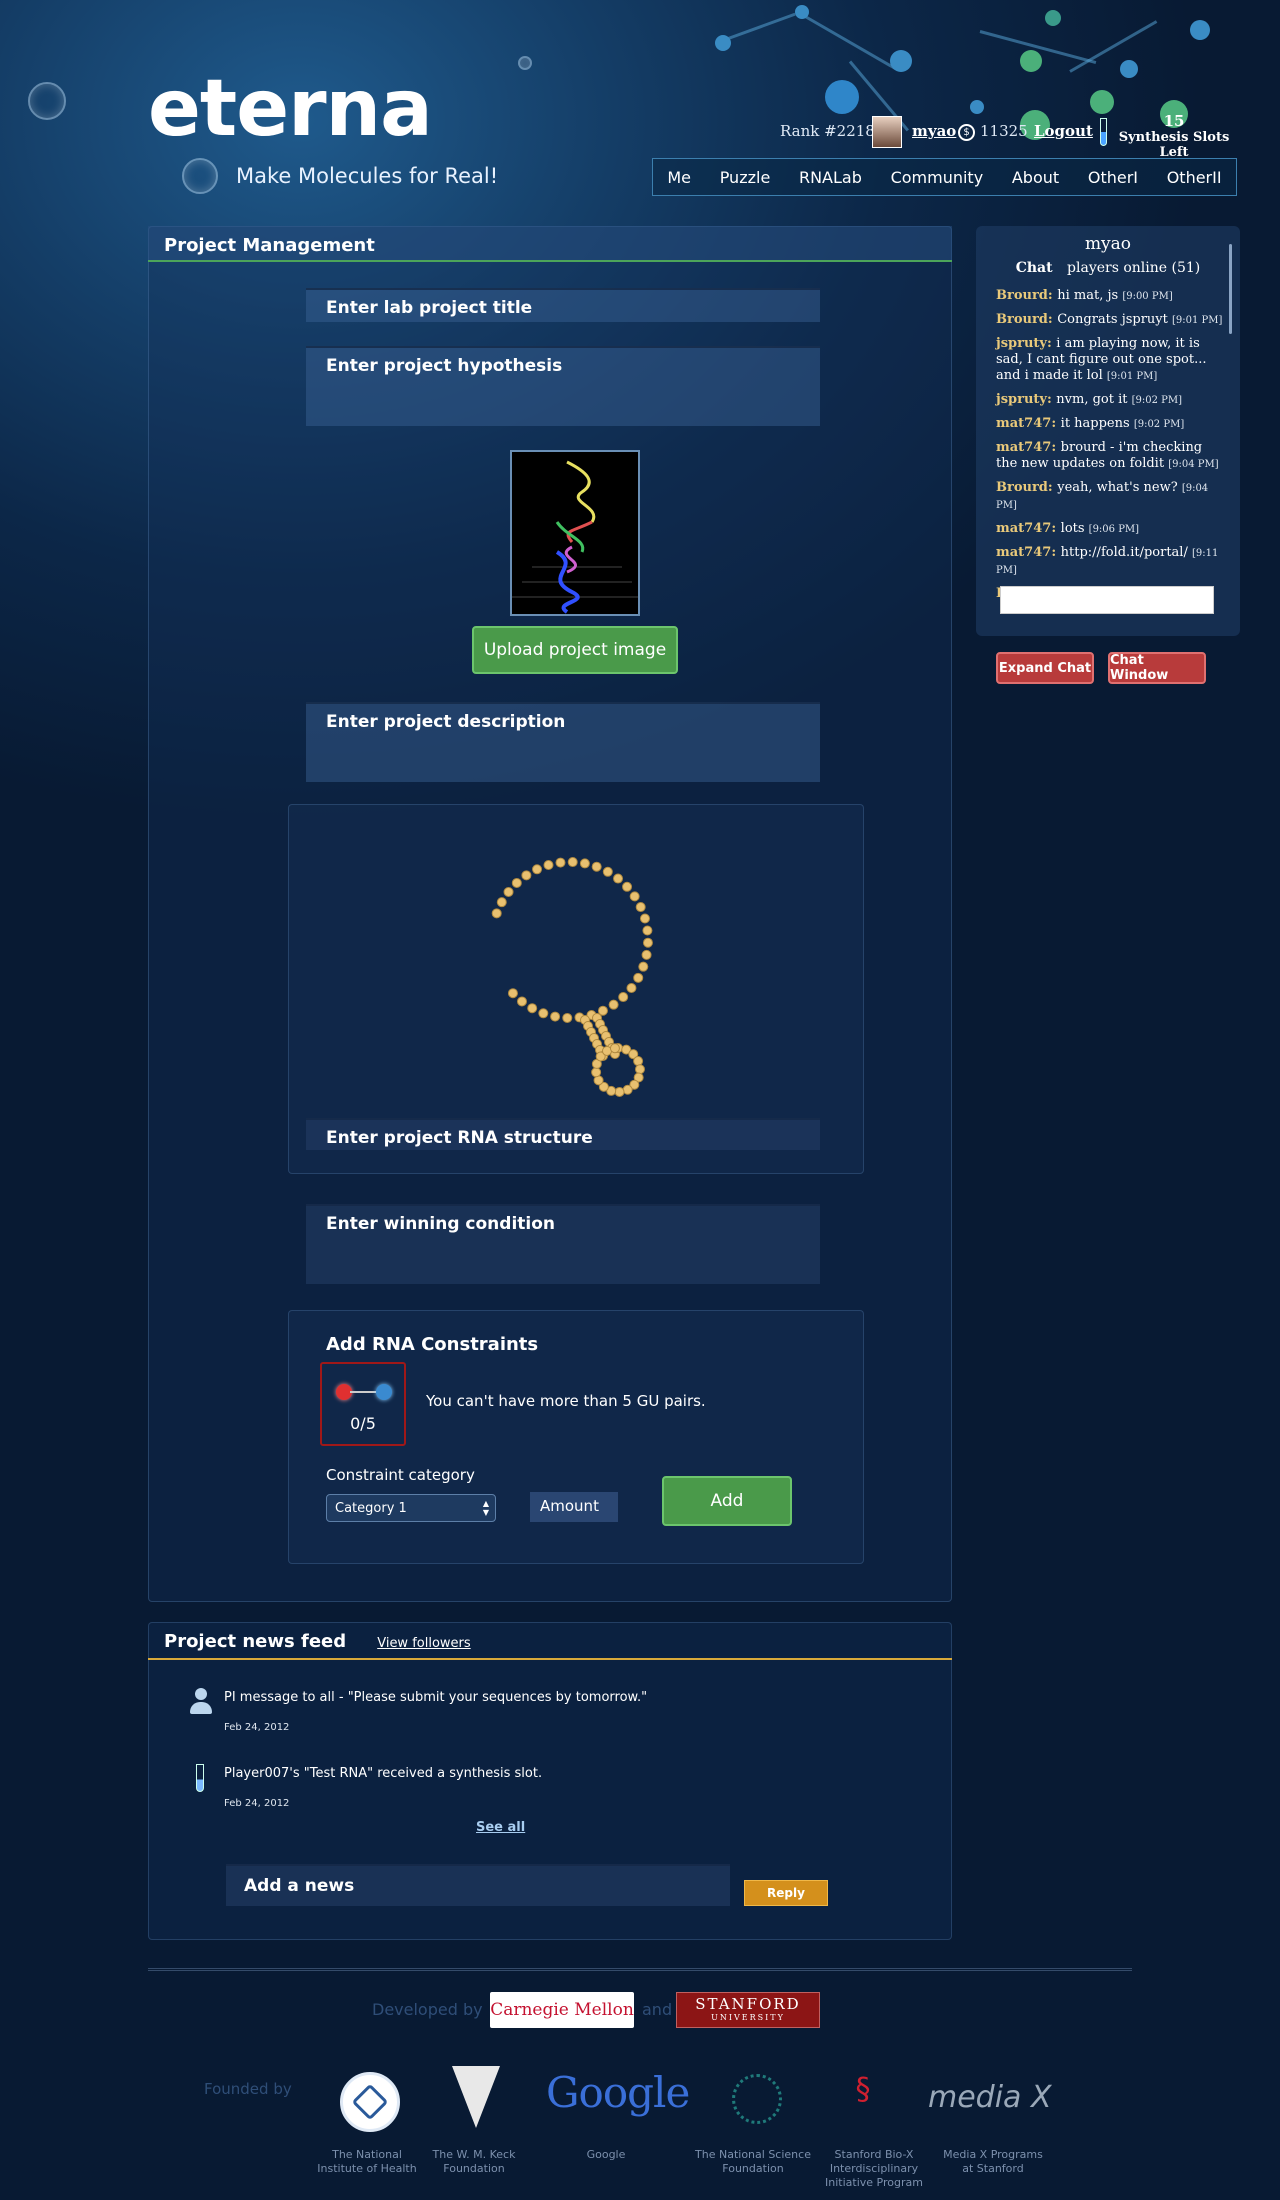 The width and height of the screenshot is (1280, 2200). What do you see at coordinates (887, 132) in the screenshot?
I see `avatar` at bounding box center [887, 132].